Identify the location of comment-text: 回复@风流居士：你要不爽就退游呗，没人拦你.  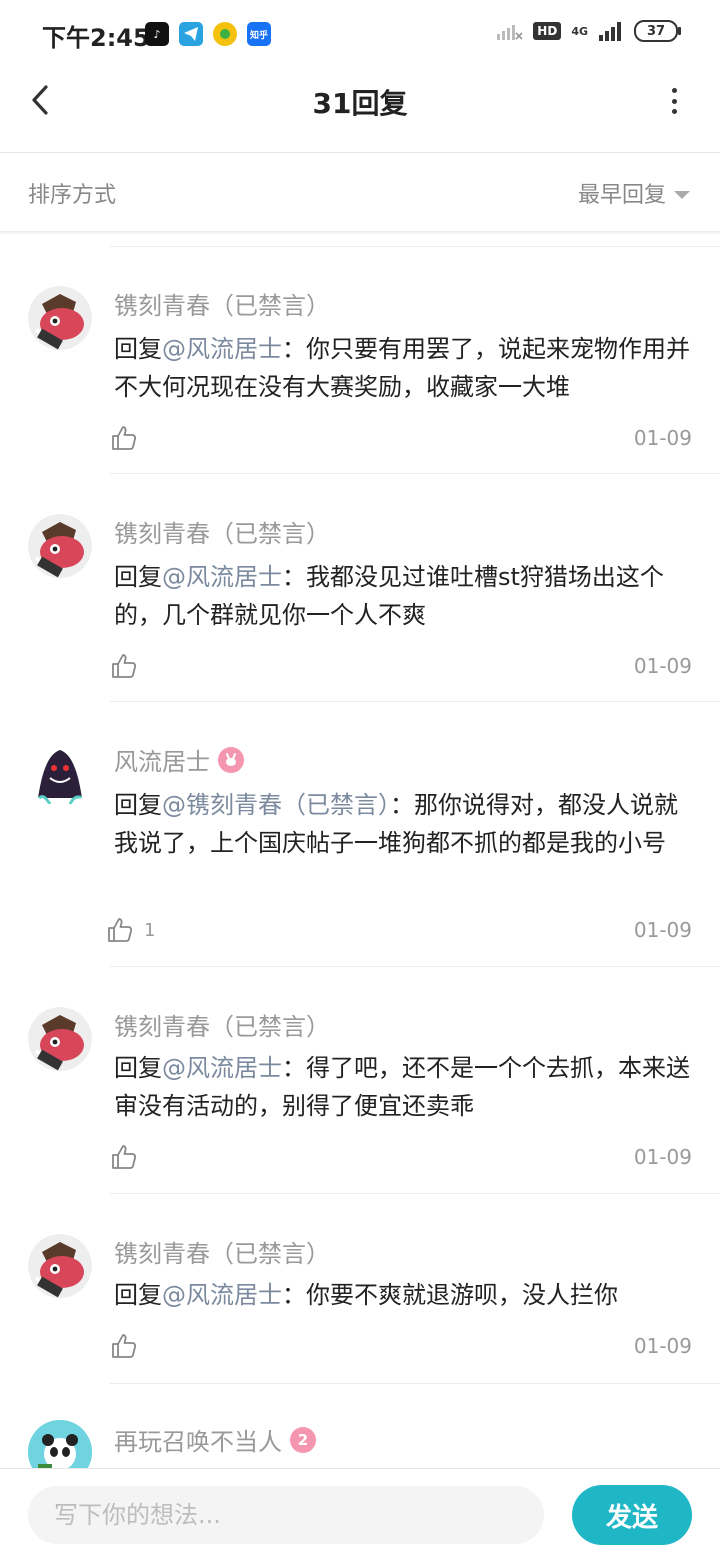
(404, 1295).